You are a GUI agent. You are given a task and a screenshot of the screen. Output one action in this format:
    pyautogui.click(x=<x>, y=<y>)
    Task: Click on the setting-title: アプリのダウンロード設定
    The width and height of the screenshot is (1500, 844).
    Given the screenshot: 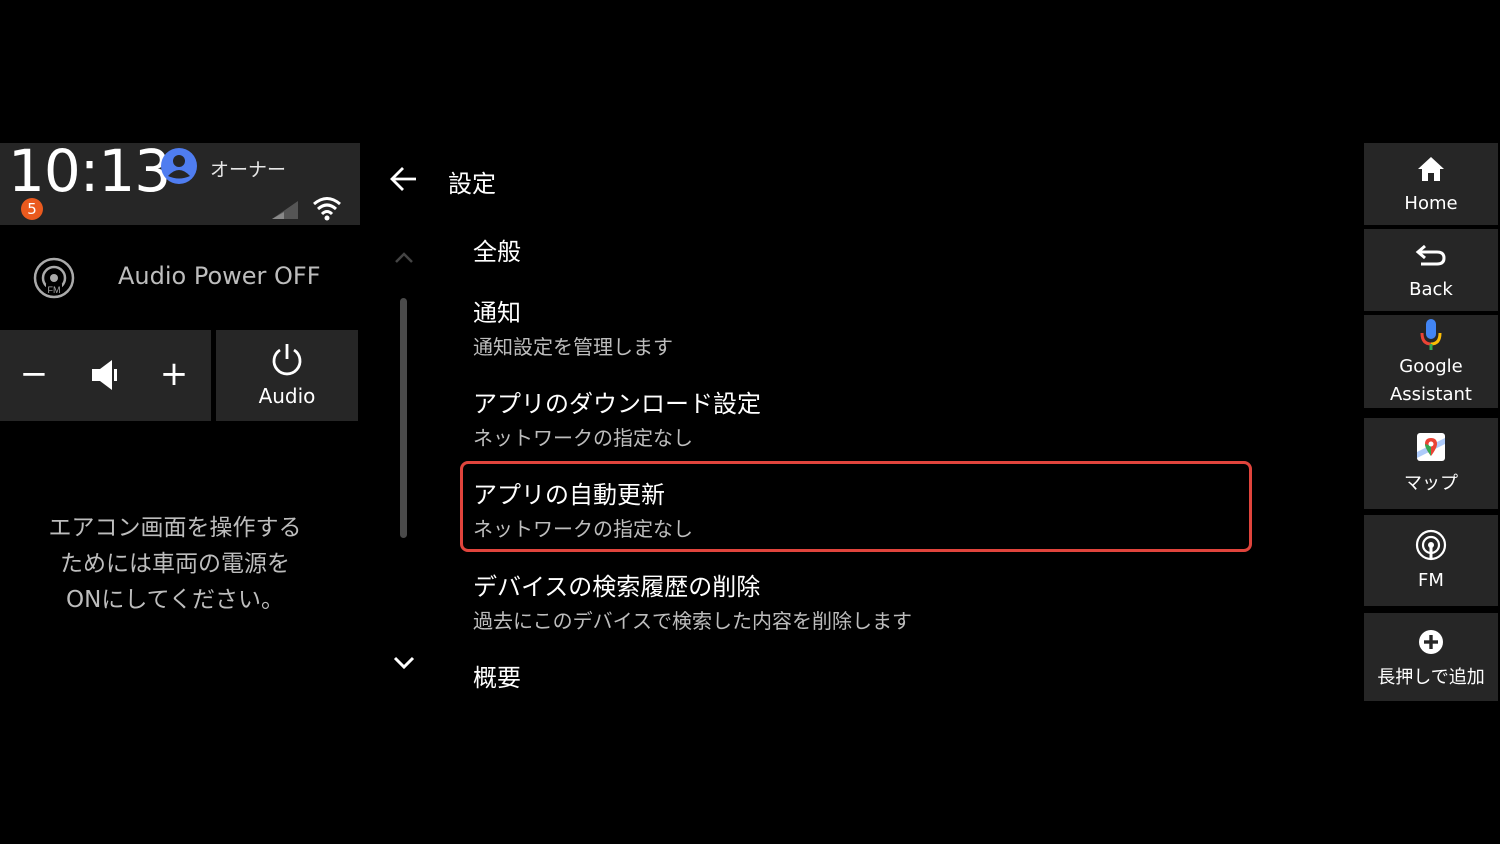 What is the action you would take?
    pyautogui.click(x=617, y=404)
    